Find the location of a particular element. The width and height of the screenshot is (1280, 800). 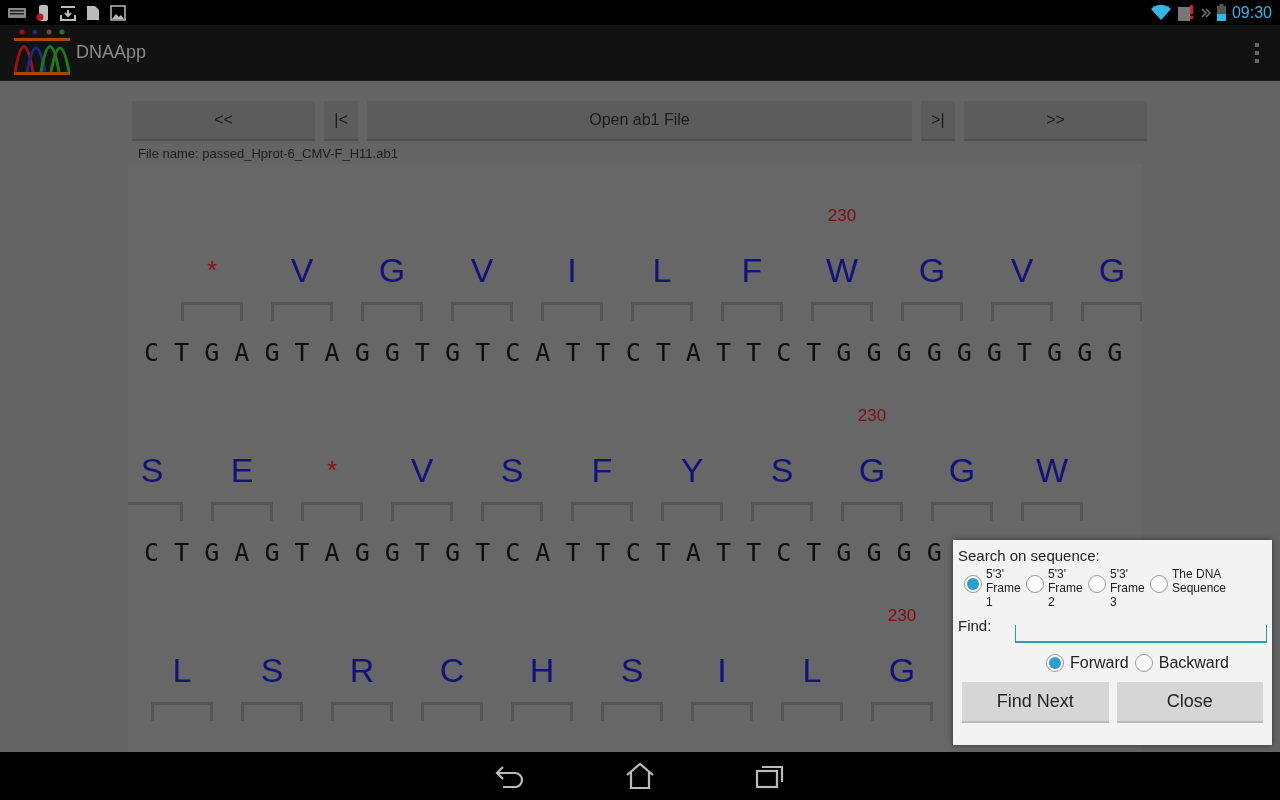

toolbar-button: Open ab1 File is located at coordinates (639, 121).